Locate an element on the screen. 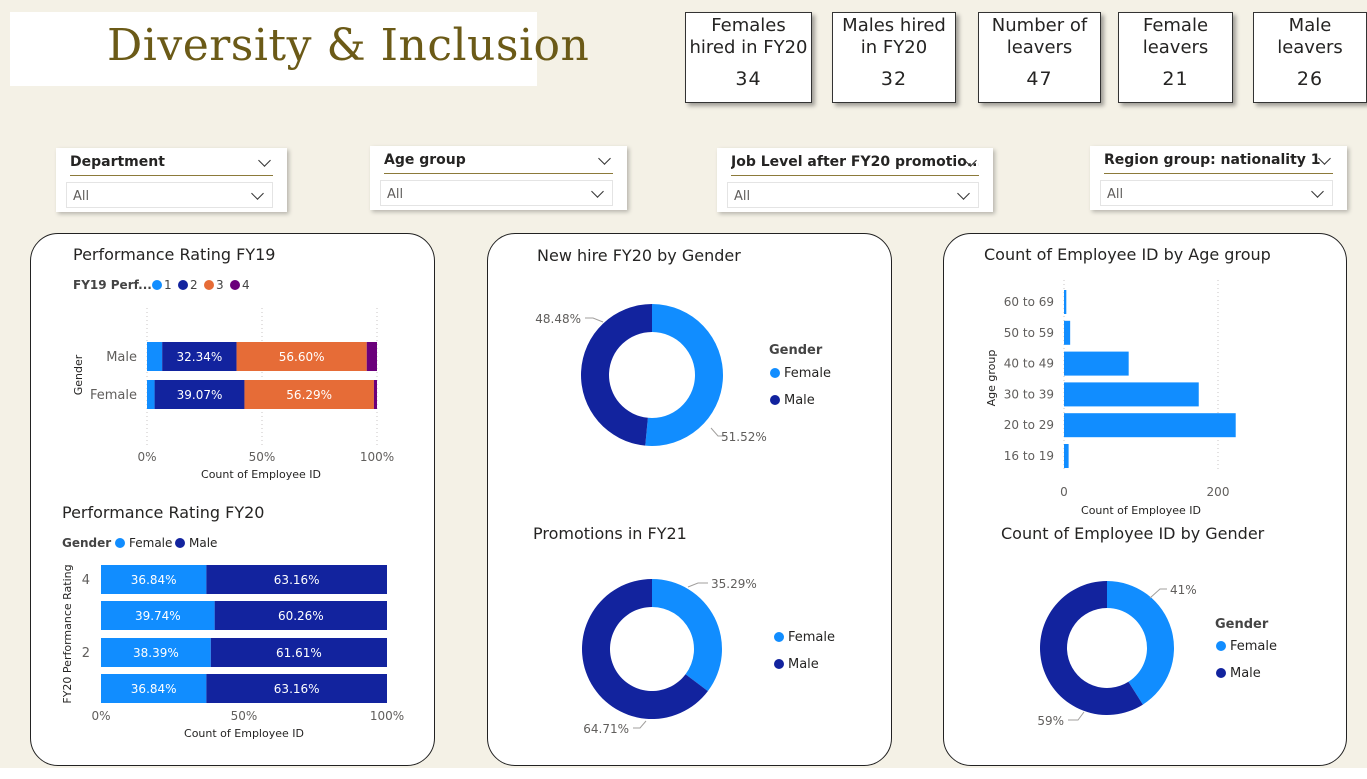 The width and height of the screenshot is (1367, 779). legend-label: 2 is located at coordinates (194, 285).